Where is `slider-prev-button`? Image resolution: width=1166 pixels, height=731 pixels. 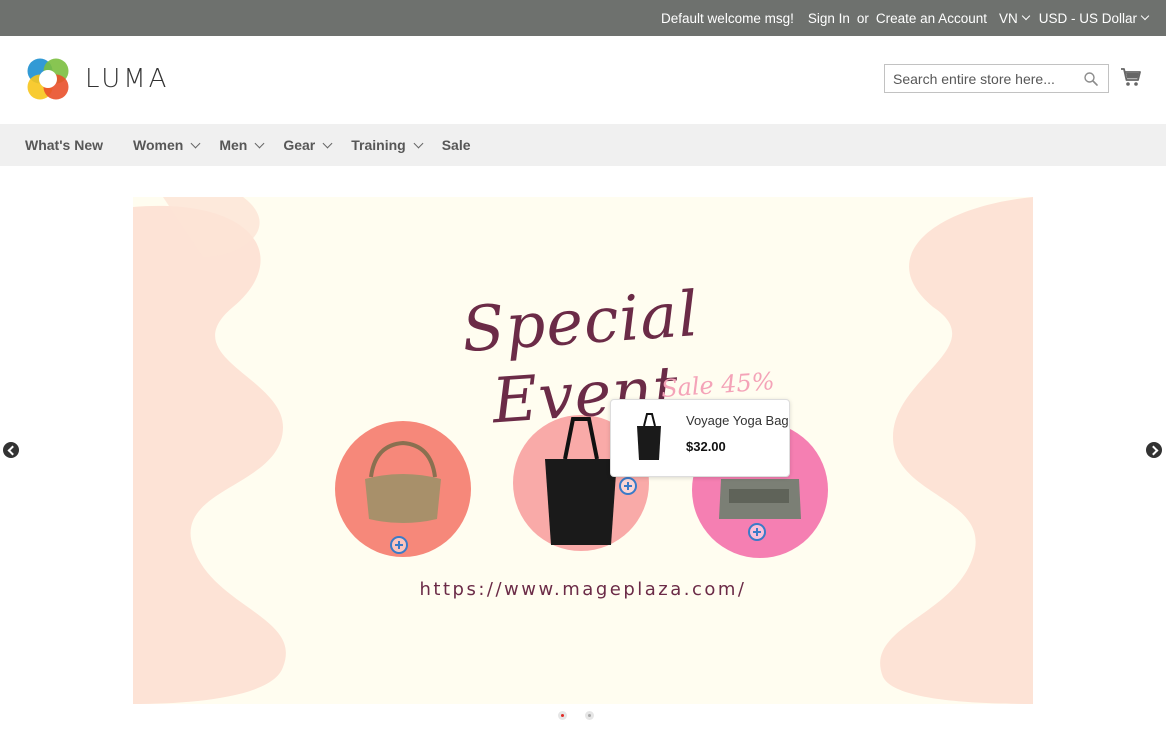 slider-prev-button is located at coordinates (11, 450).